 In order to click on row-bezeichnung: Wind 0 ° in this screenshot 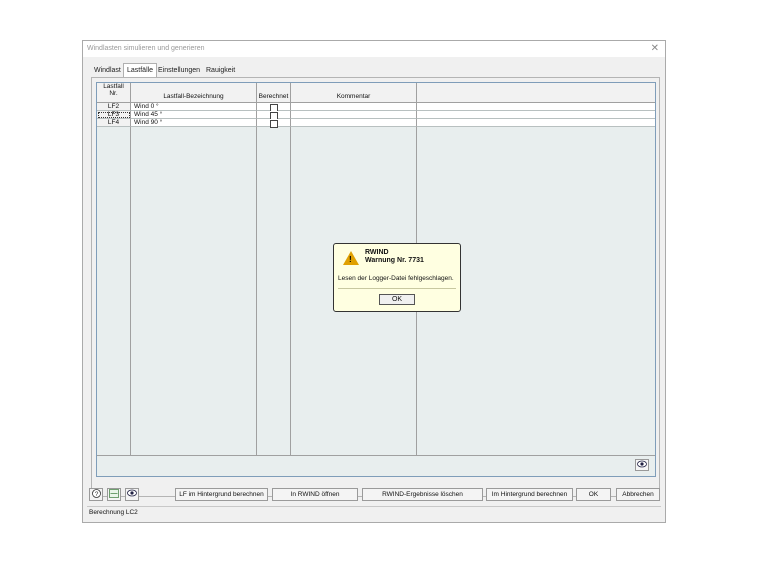, I will do `click(194, 107)`.